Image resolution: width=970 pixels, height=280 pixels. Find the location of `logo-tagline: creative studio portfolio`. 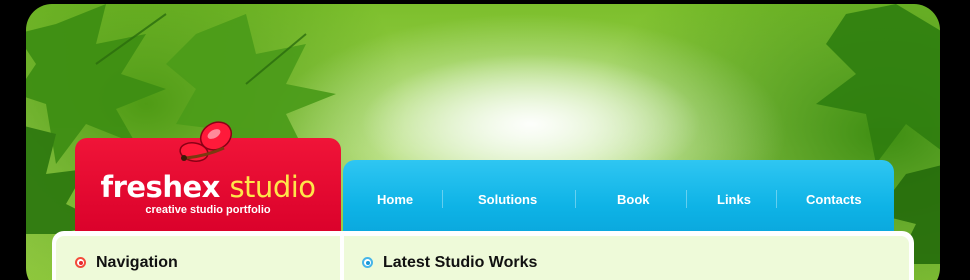

logo-tagline: creative studio portfolio is located at coordinates (208, 210).